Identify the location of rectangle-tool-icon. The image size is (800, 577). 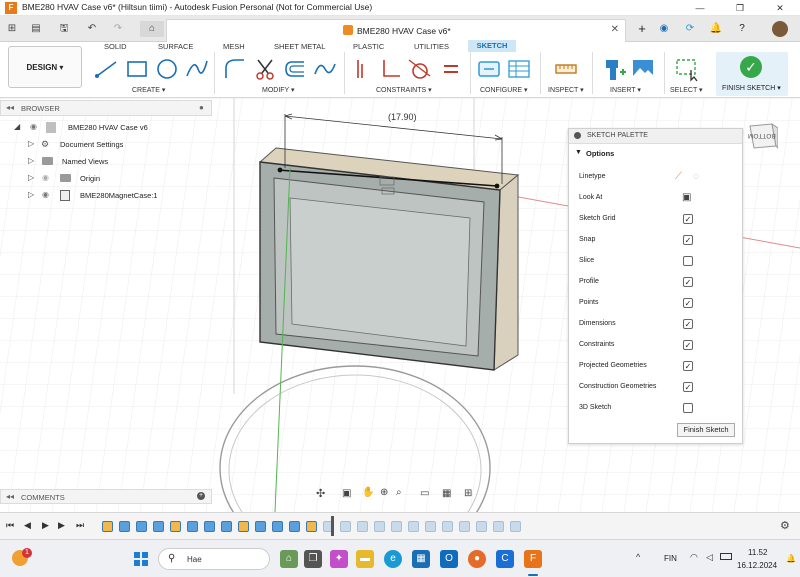
(137, 69).